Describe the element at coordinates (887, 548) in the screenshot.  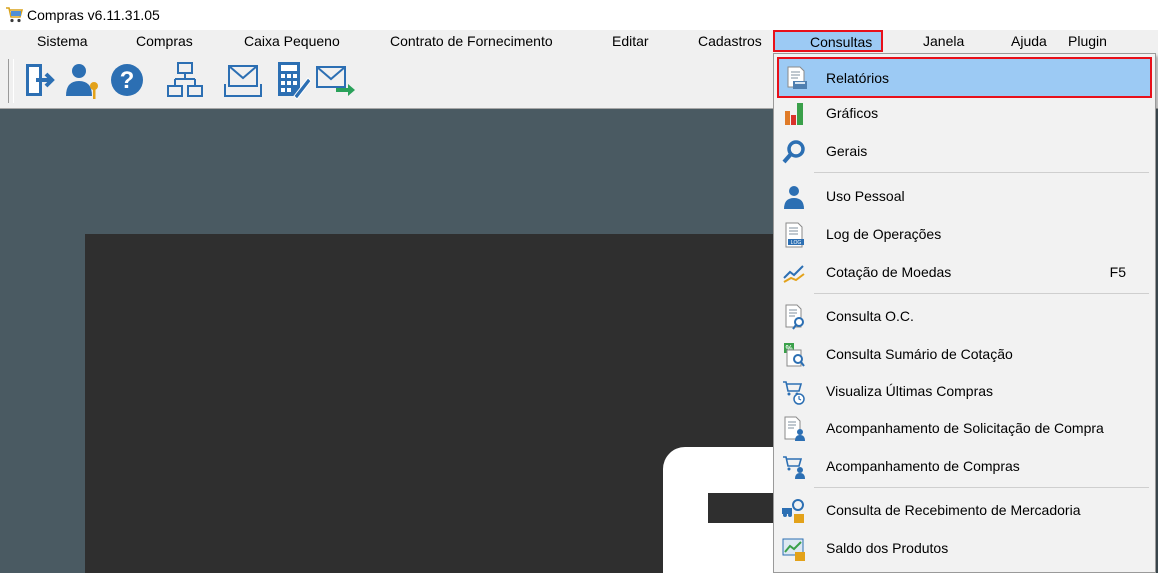
I see `menu-item-label: Saldo dos Produtos` at that location.